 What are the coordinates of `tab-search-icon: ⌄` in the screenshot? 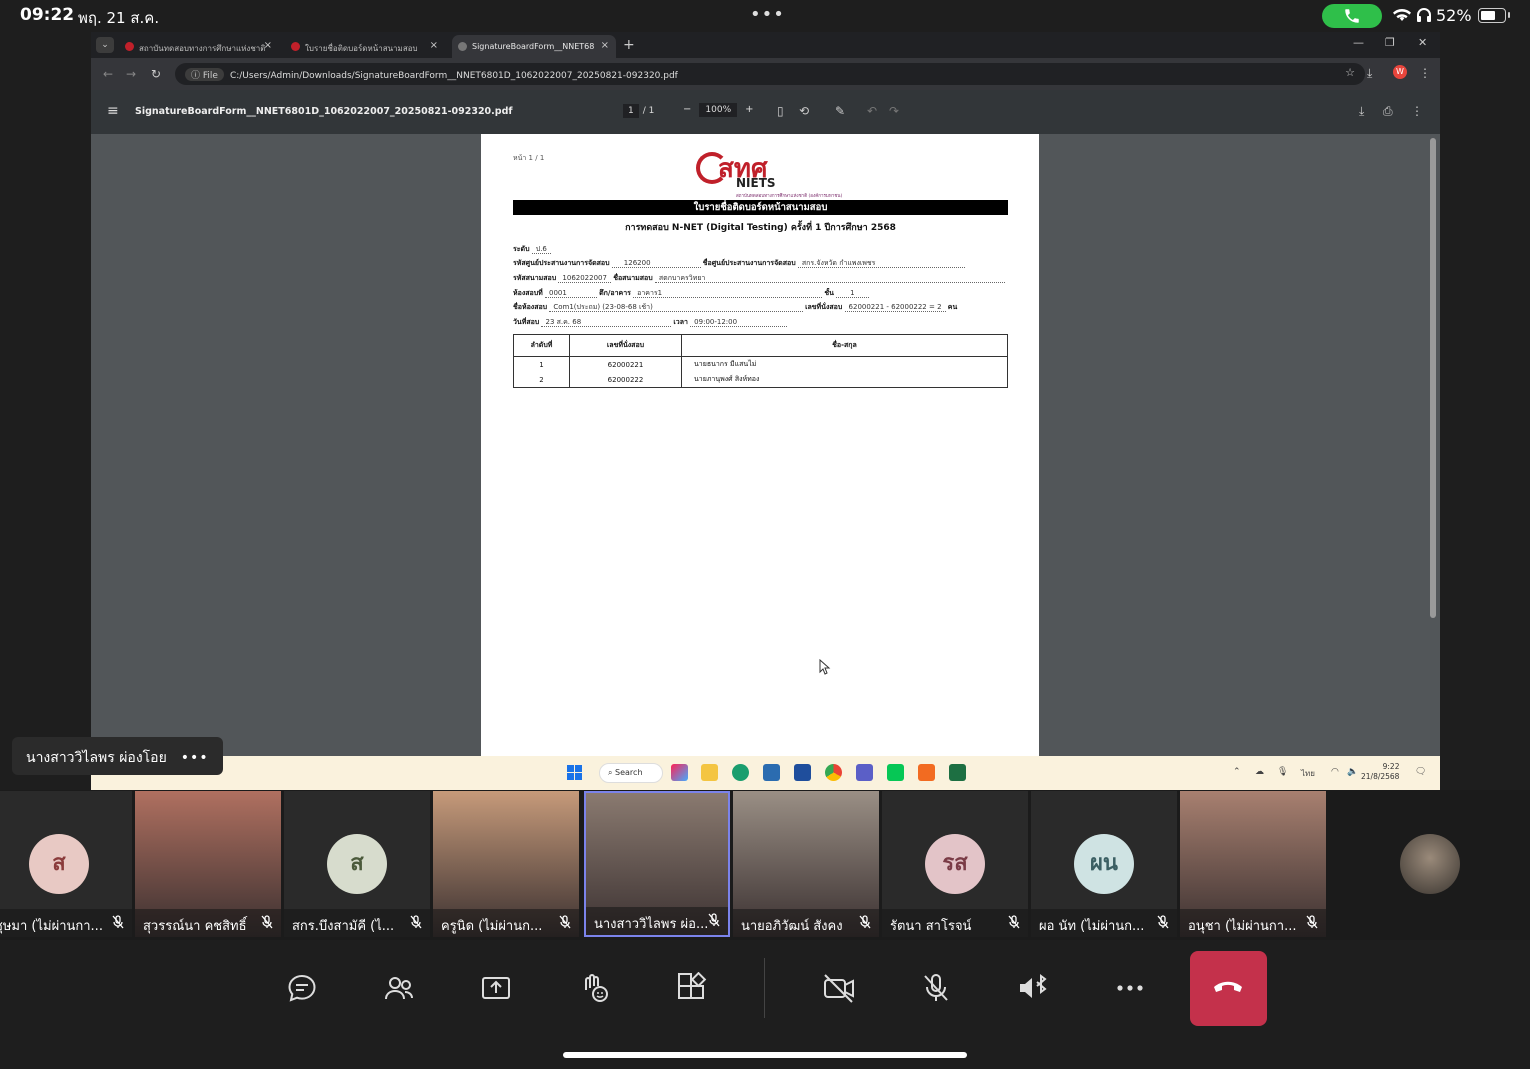 It's located at (105, 45).